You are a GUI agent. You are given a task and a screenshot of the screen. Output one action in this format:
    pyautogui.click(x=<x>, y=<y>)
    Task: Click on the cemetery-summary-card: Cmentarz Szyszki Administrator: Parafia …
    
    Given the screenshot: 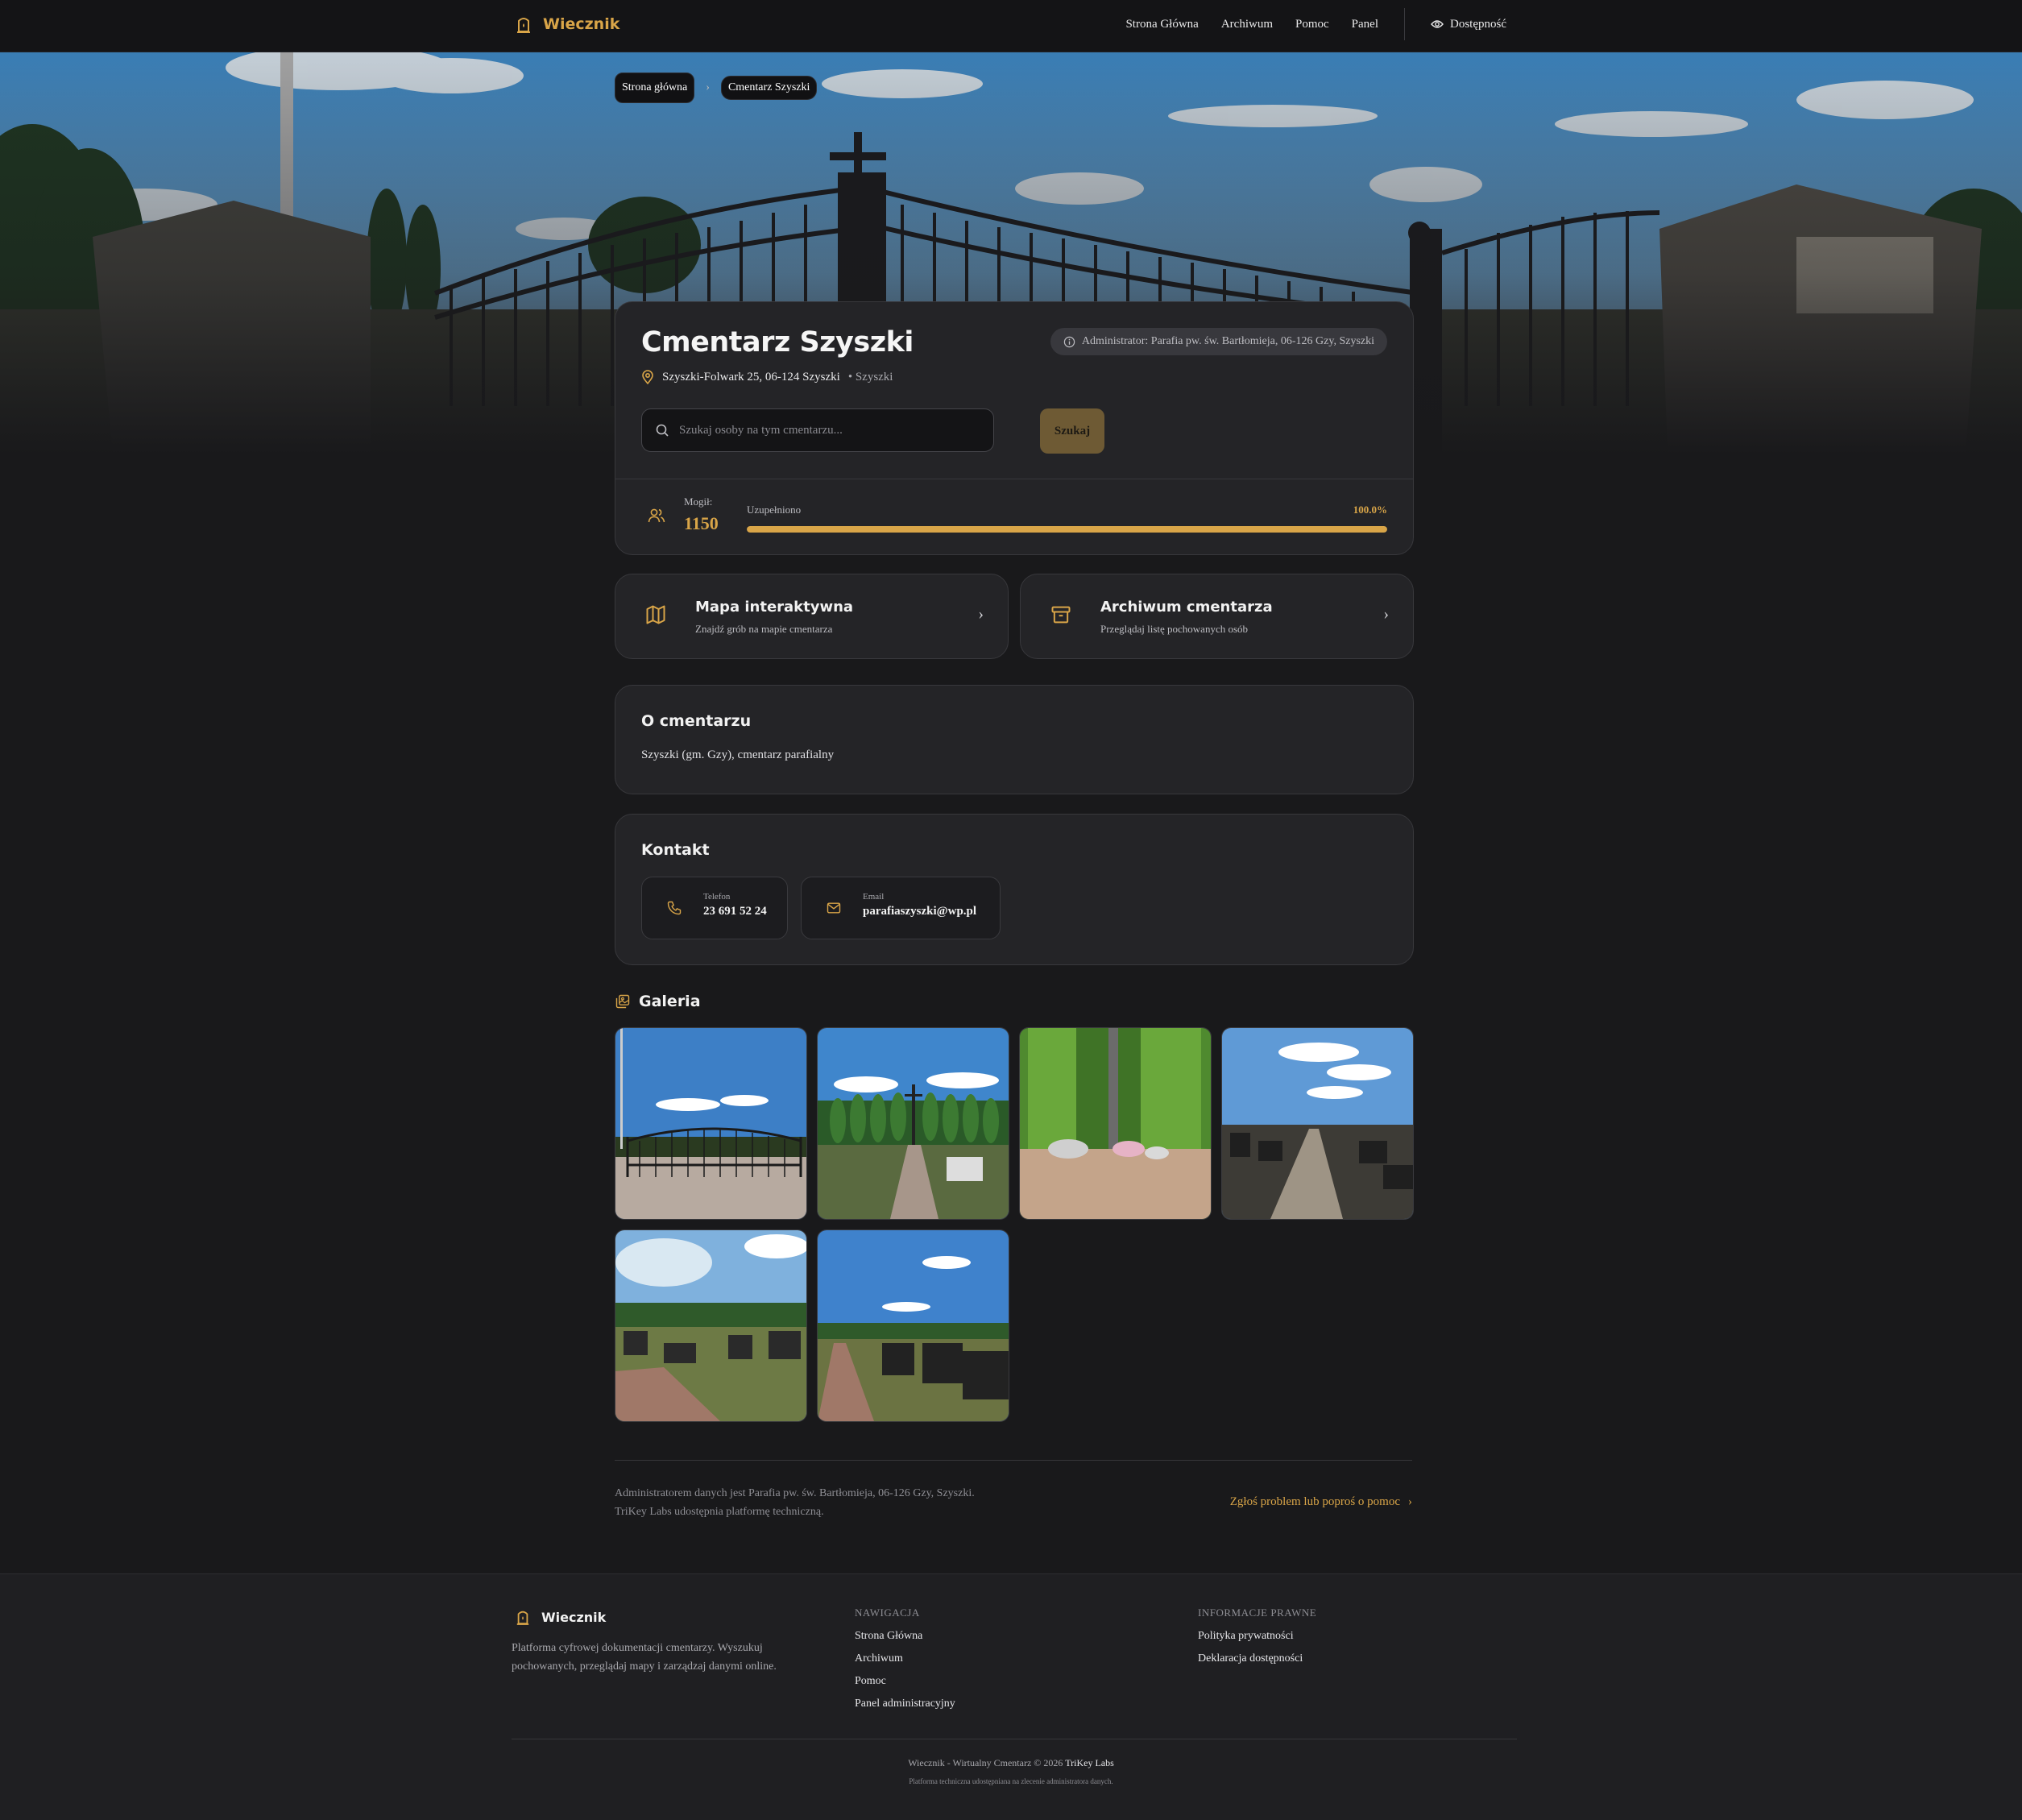 What is the action you would take?
    pyautogui.click(x=1014, y=428)
    